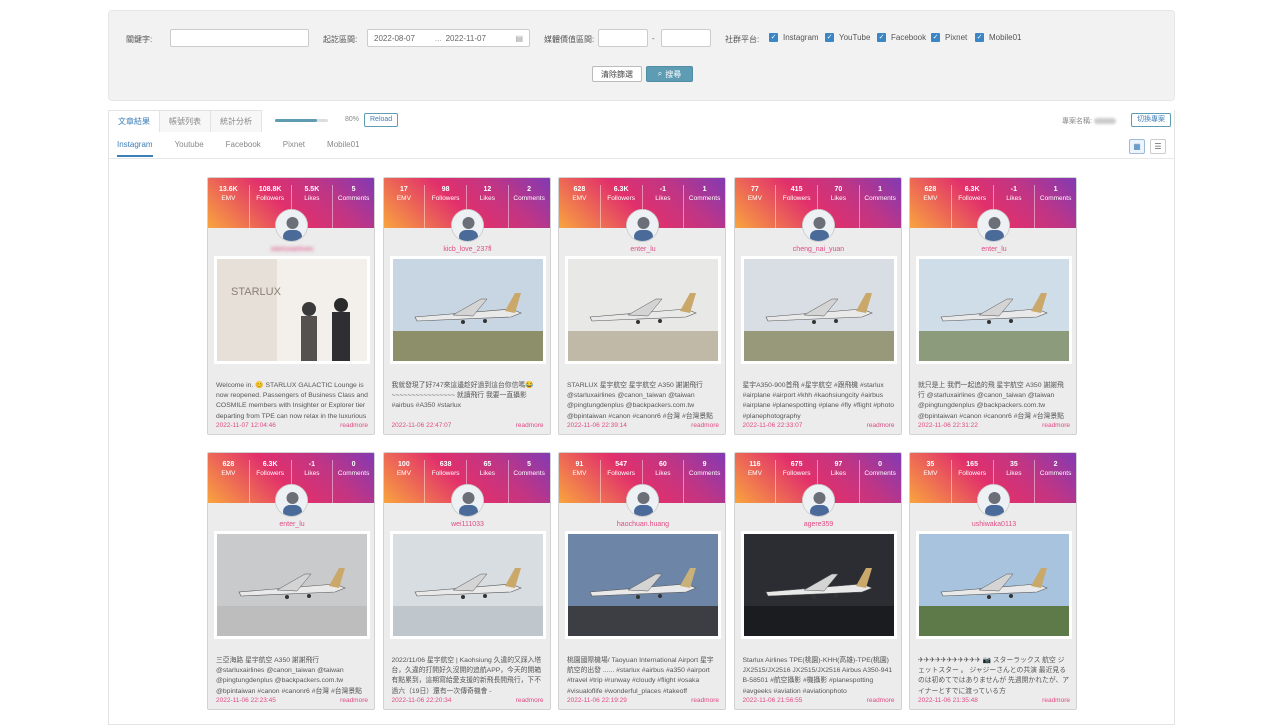 Image resolution: width=1280 pixels, height=725 pixels. I want to click on post-footer: 2022-11-06 22:20:34 readmore, so click(468, 700).